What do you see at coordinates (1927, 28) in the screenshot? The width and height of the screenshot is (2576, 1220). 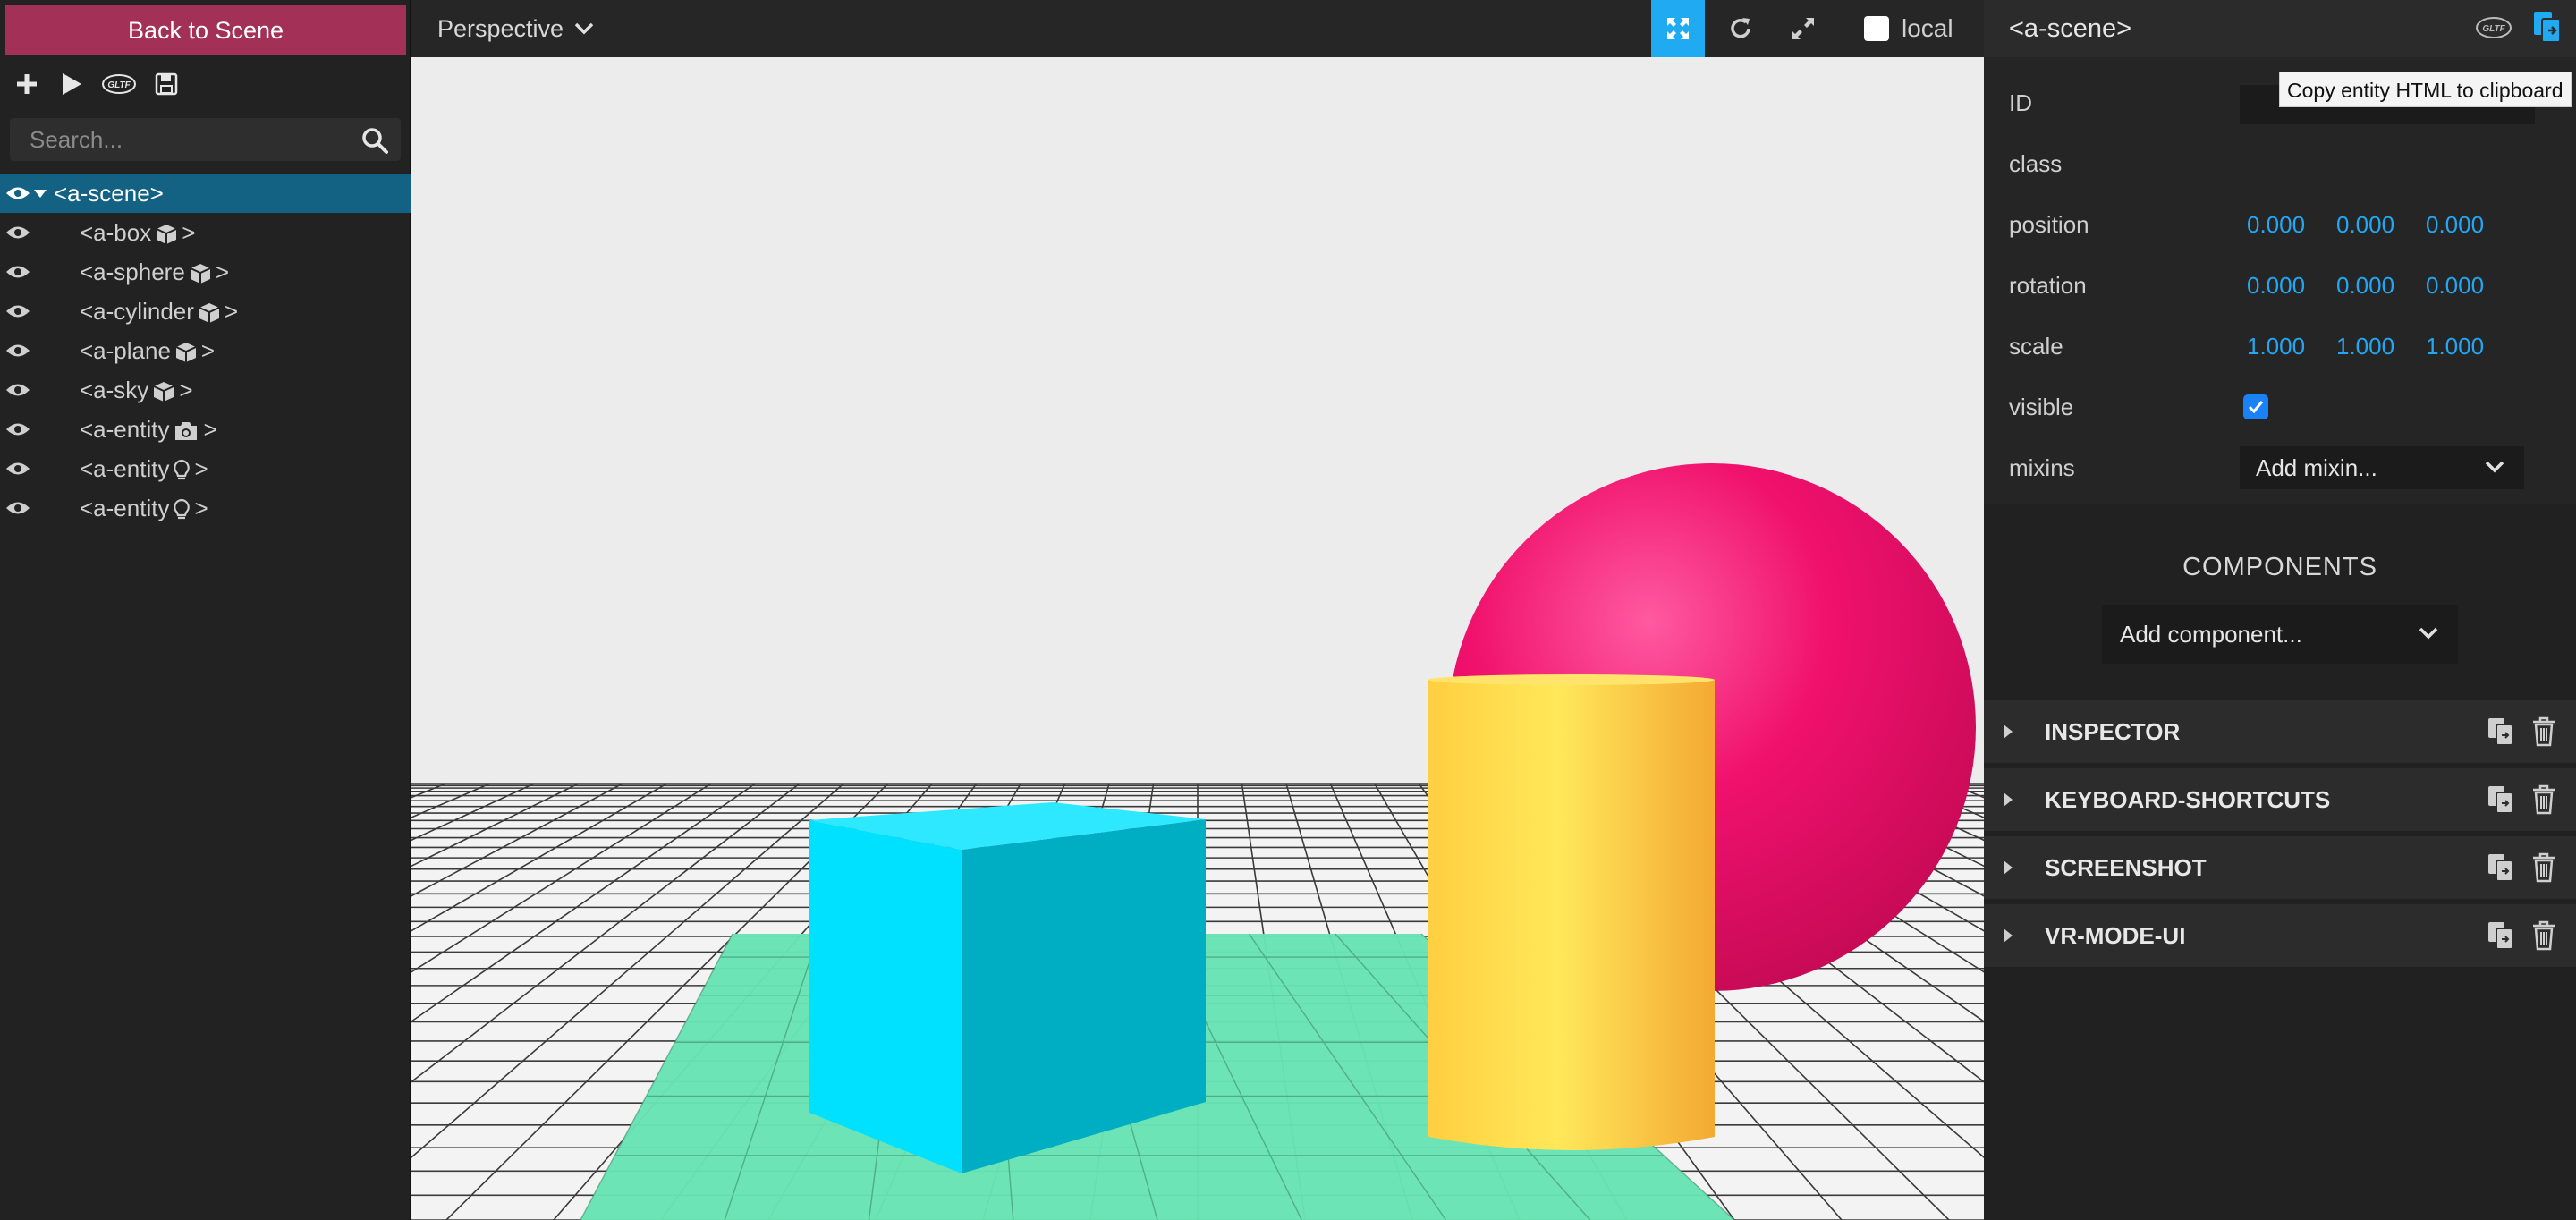 I see `local-label: local` at bounding box center [1927, 28].